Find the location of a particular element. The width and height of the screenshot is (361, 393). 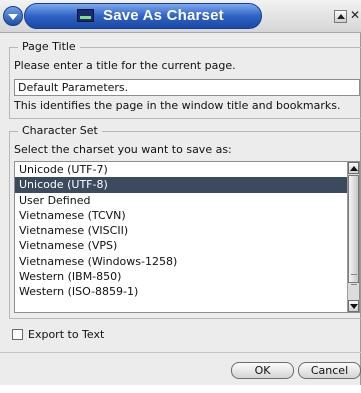

cancel-button: Cancel is located at coordinates (329, 370).